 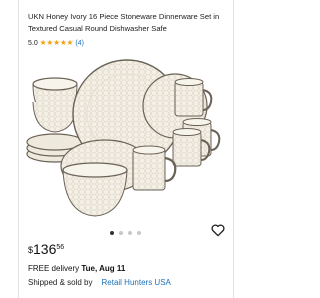 I want to click on star-rating: ★ ★ ★ ★ ★, so click(x=57, y=43).